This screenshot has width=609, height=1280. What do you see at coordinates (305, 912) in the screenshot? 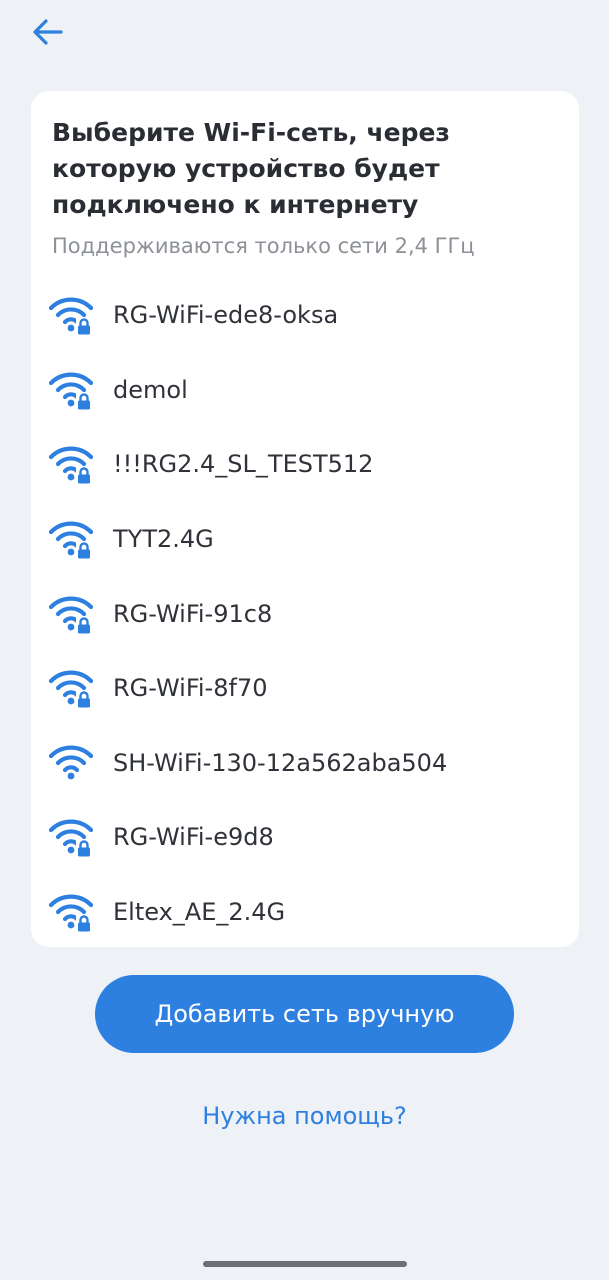
I see `network-item: Eltex_AE_2.4G` at bounding box center [305, 912].